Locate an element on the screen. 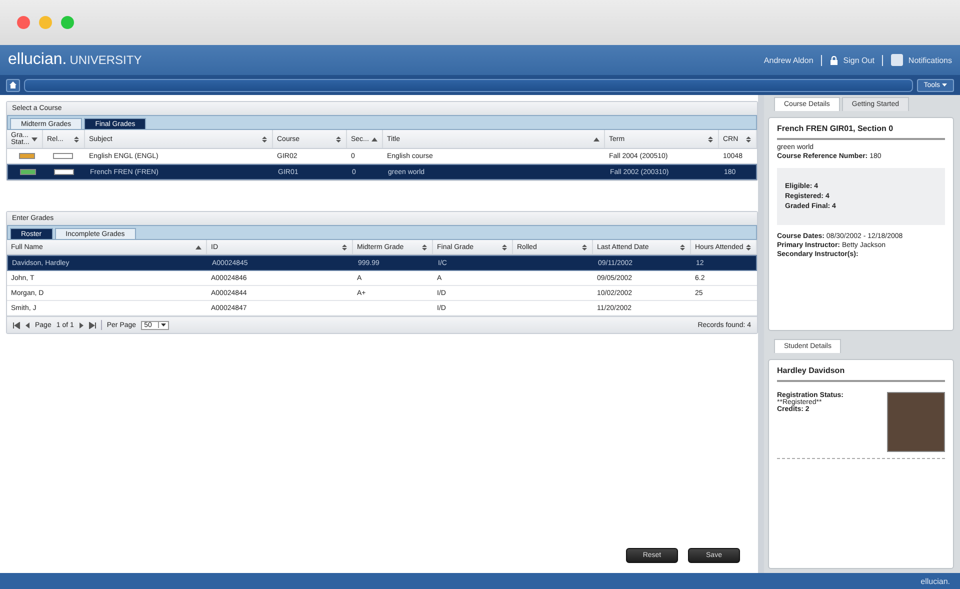 The height and width of the screenshot is (589, 960). last-page-icon is located at coordinates (92, 325).